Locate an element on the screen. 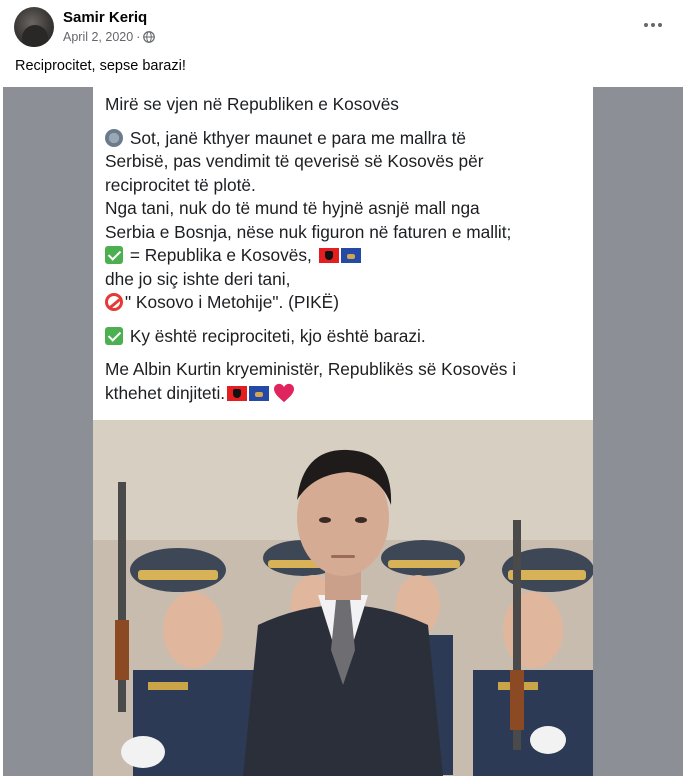 The image size is (685, 776). globe-icon is located at coordinates (149, 37).